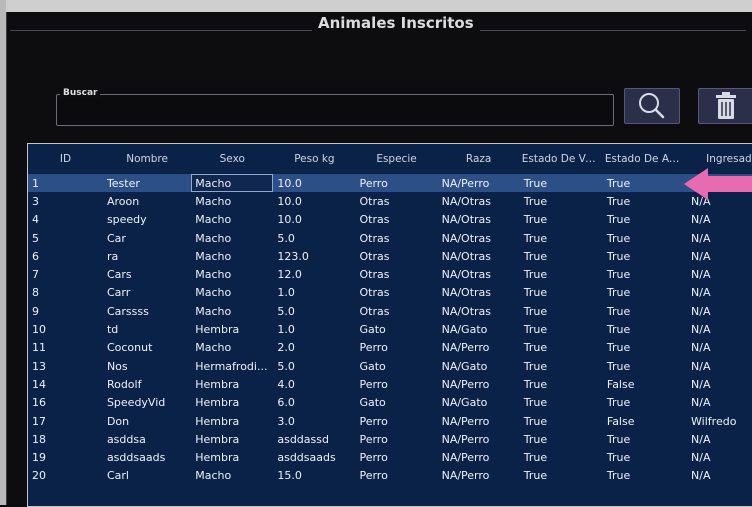 This screenshot has width=752, height=507. Describe the element at coordinates (390, 274) in the screenshot. I see `table-row: 7 Cars Macho 12.0 Otras NA/Otras True True N/A` at that location.